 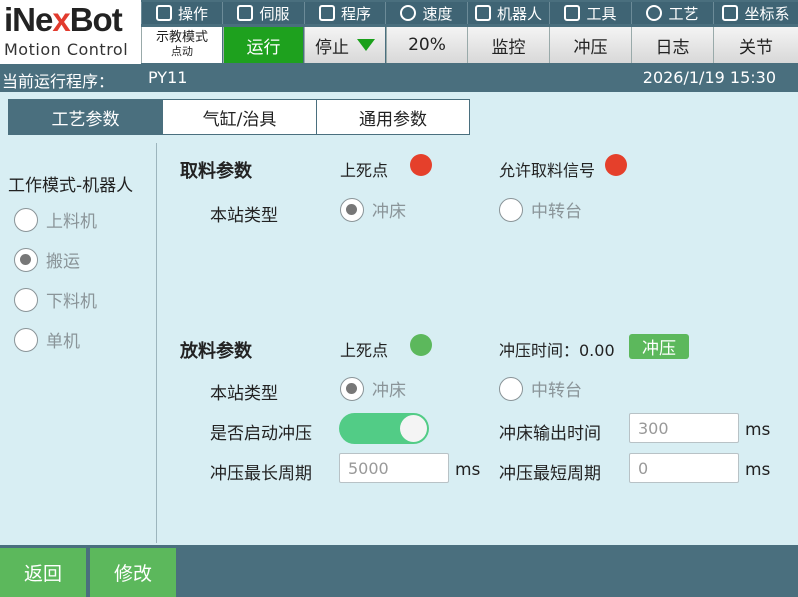 I want to click on radio-label: 搬运, so click(x=63, y=262).